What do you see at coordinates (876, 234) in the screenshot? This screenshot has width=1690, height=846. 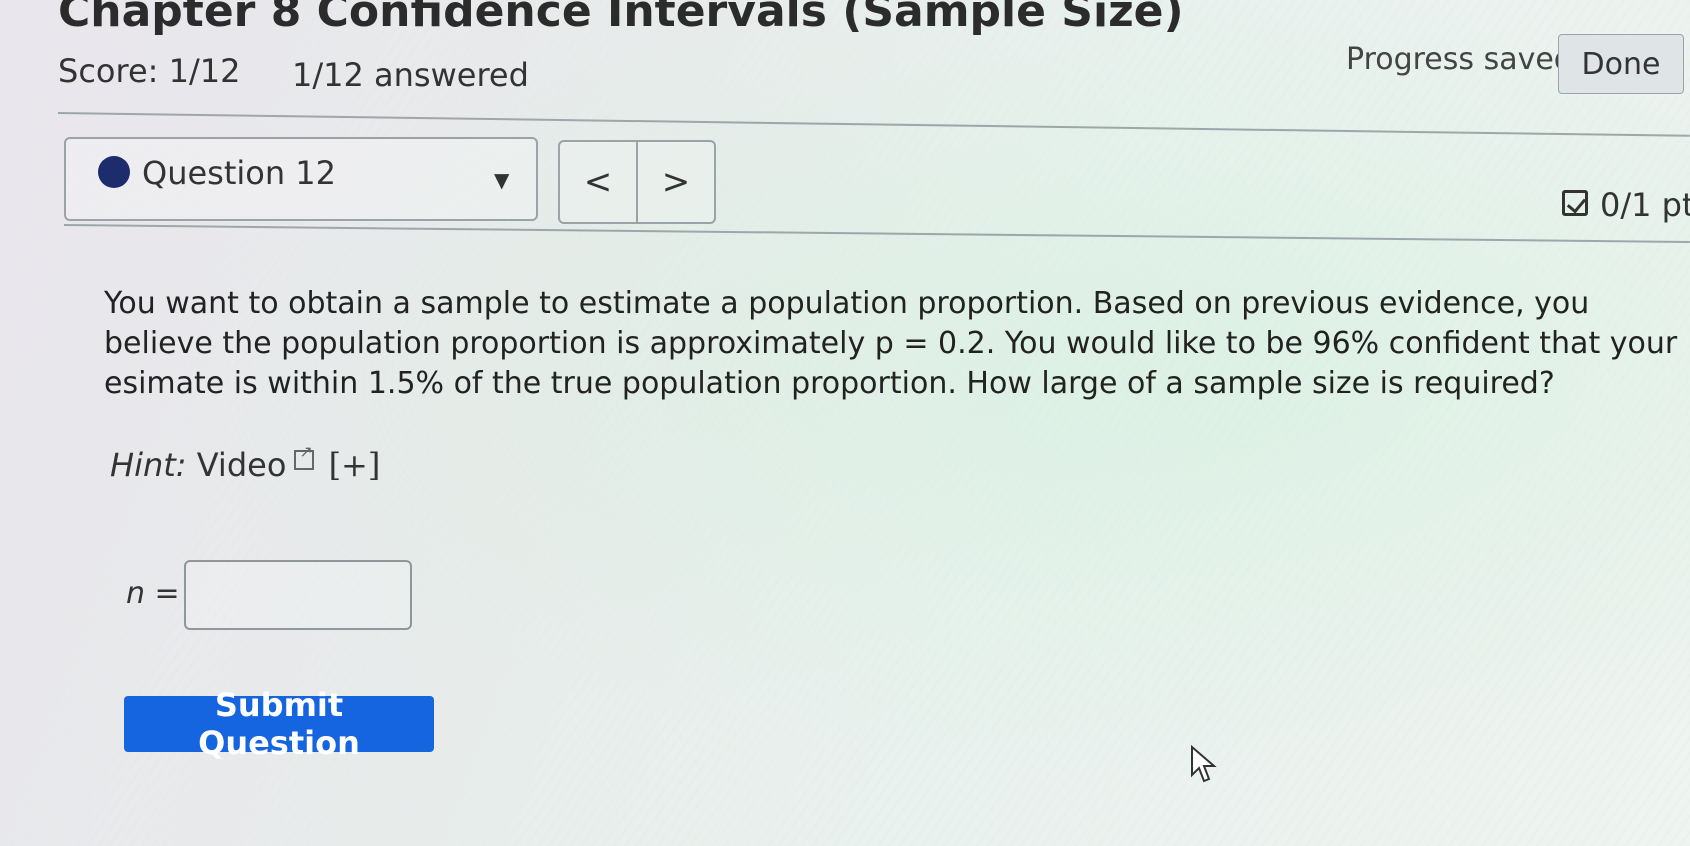 I see `nav-divider` at bounding box center [876, 234].